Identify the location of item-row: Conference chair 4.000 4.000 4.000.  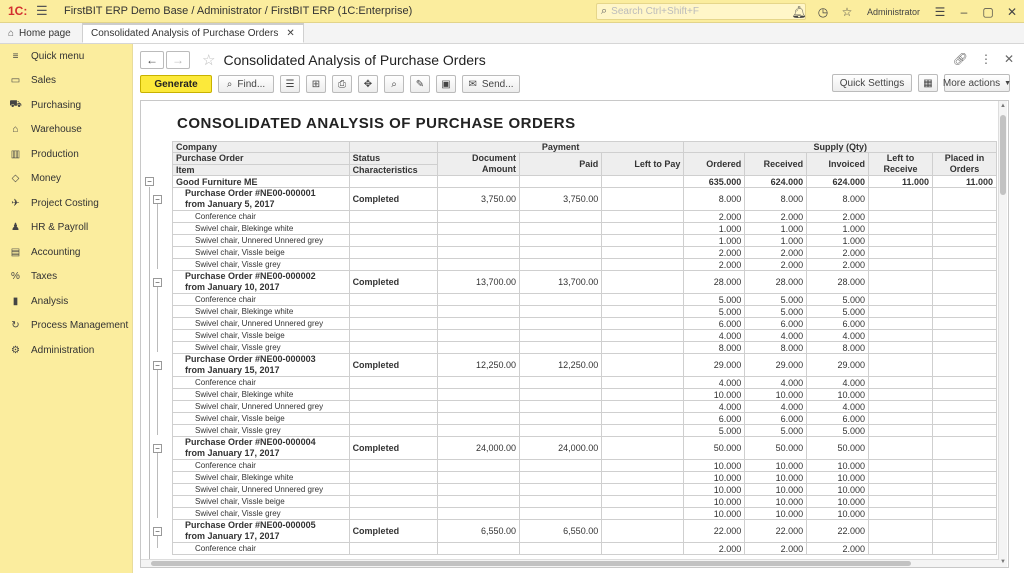
(585, 382).